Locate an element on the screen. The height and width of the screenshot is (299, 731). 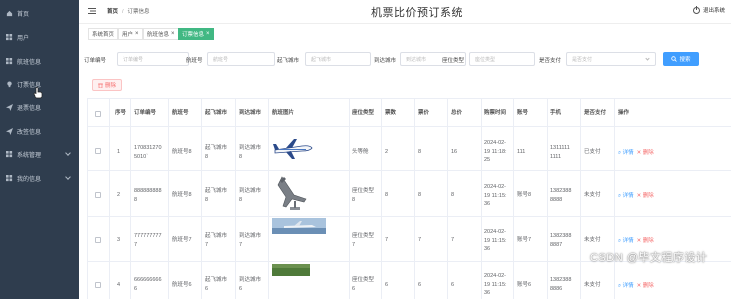
tab-label: 系统首页 is located at coordinates (103, 35).